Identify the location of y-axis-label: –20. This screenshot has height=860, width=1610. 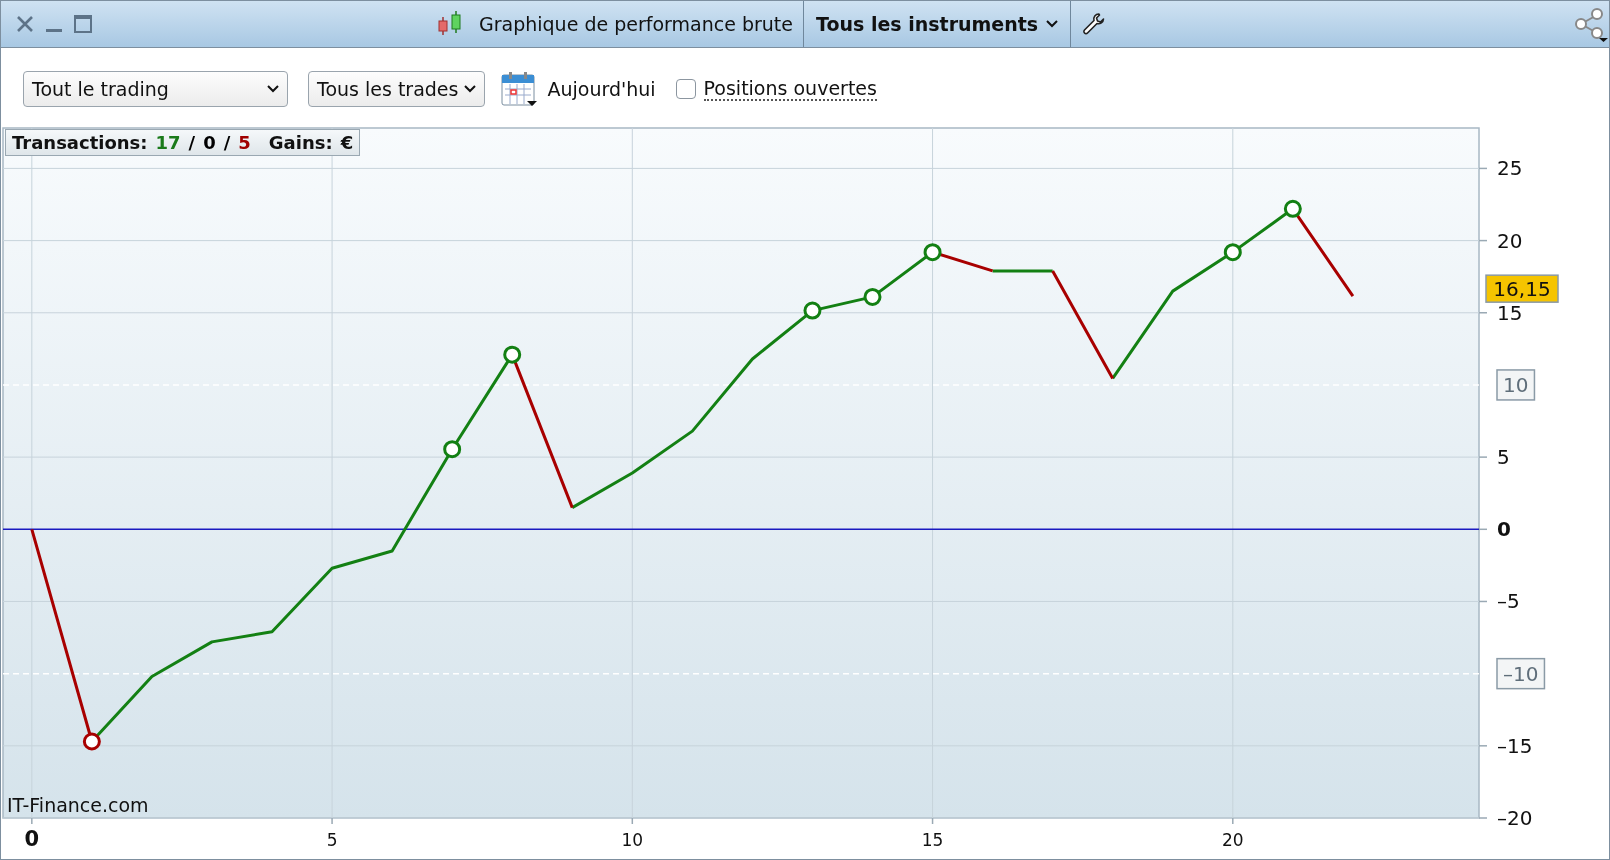
(1515, 818).